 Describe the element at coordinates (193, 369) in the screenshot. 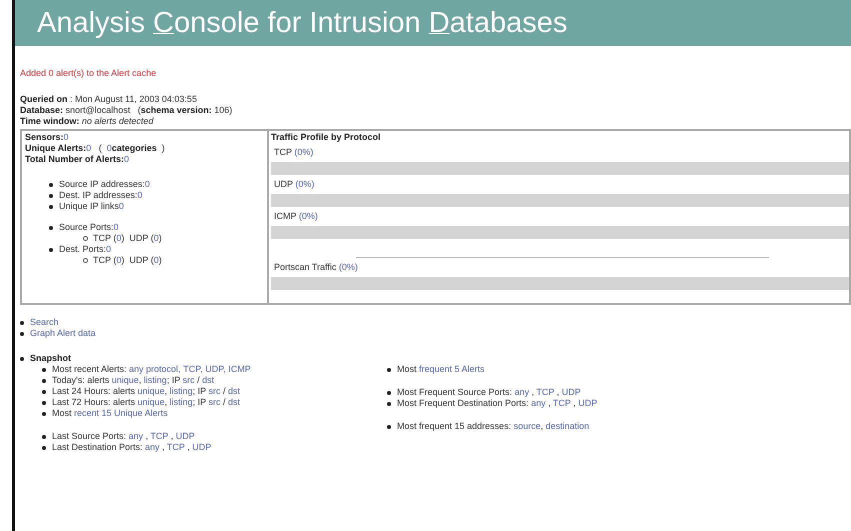

I see `link: TCP,` at that location.